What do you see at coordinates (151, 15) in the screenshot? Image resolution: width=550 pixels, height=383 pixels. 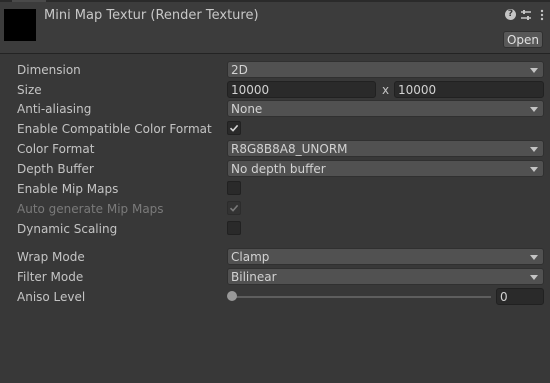 I see `asset-title: Mini Map Textur (Render Texture)` at bounding box center [151, 15].